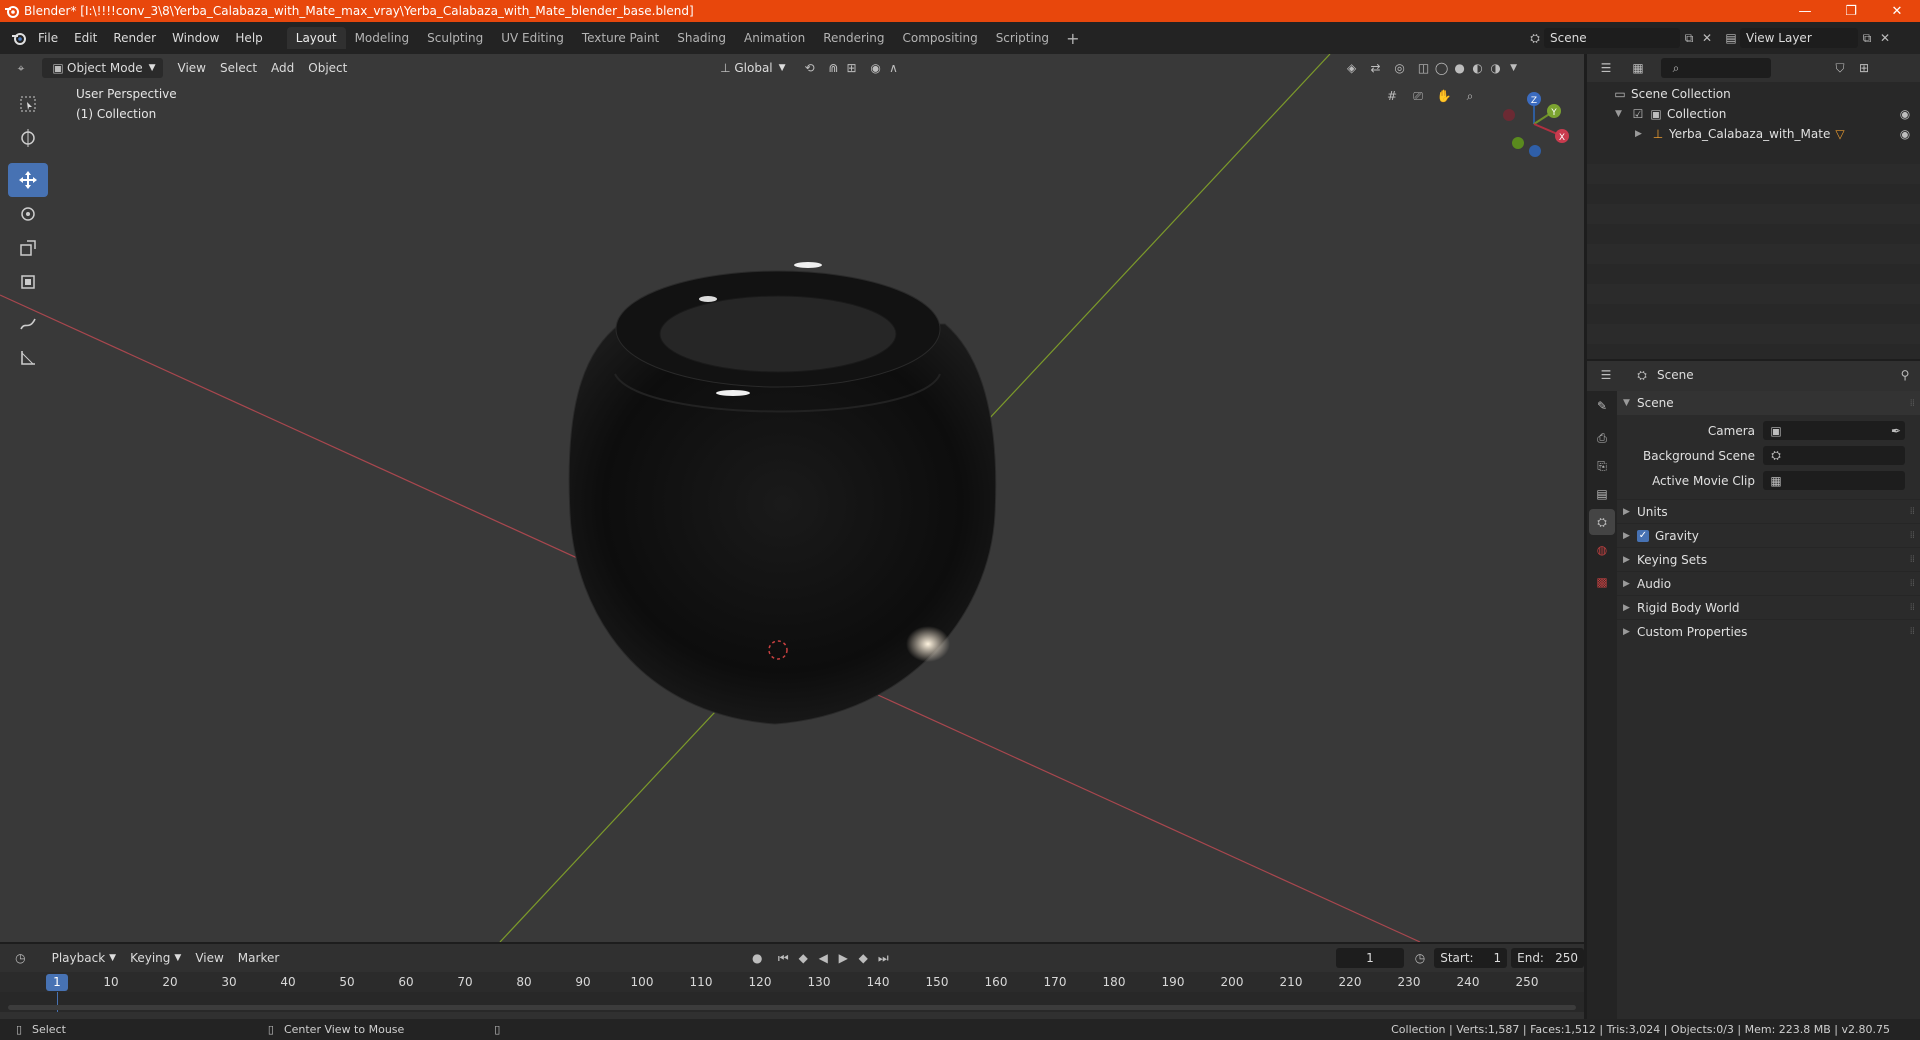 This screenshot has height=1040, width=1920. I want to click on shading-options-icon: ▼, so click(1514, 68).